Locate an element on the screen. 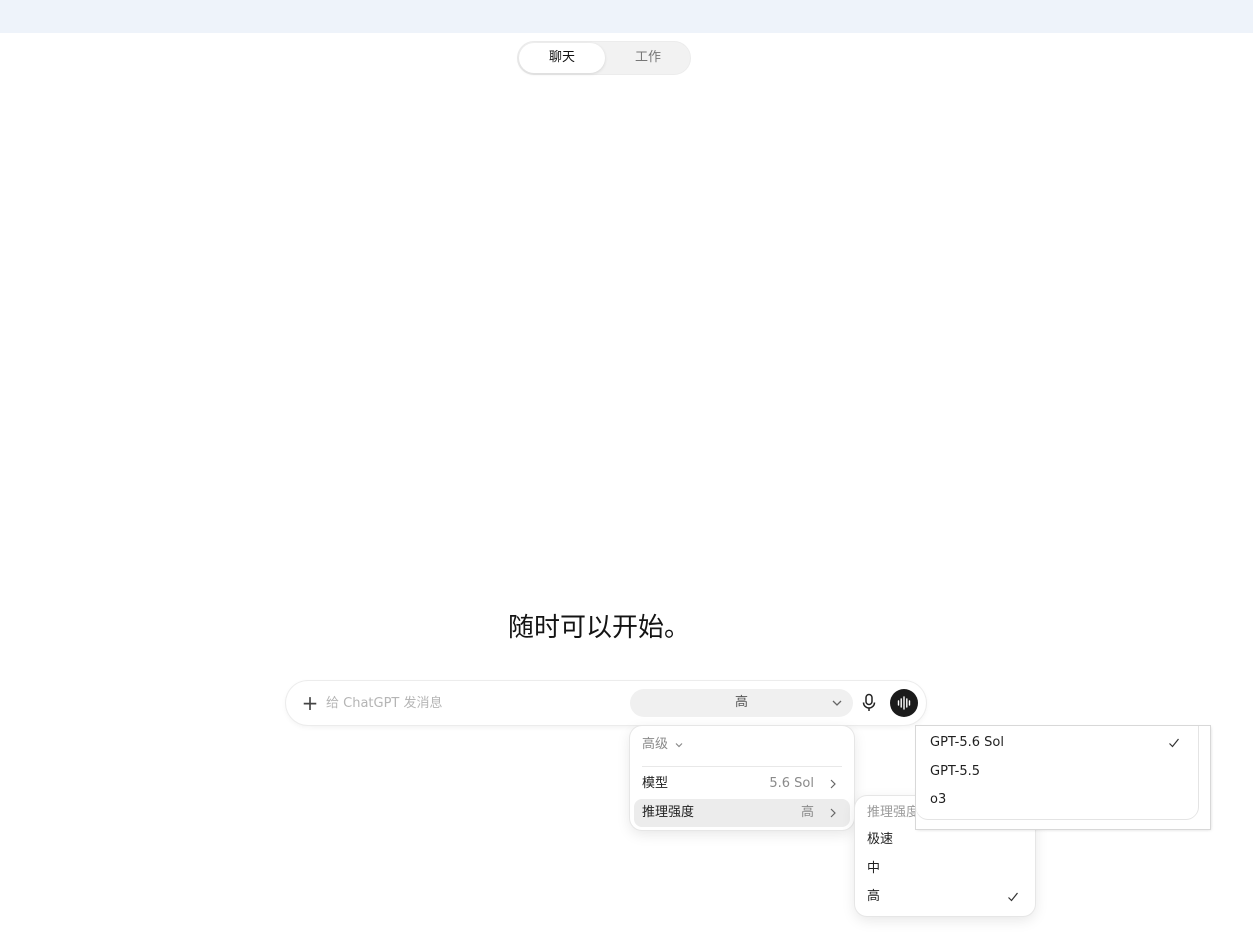  menu-item-model: 模型 5.6 Sol is located at coordinates (742, 784).